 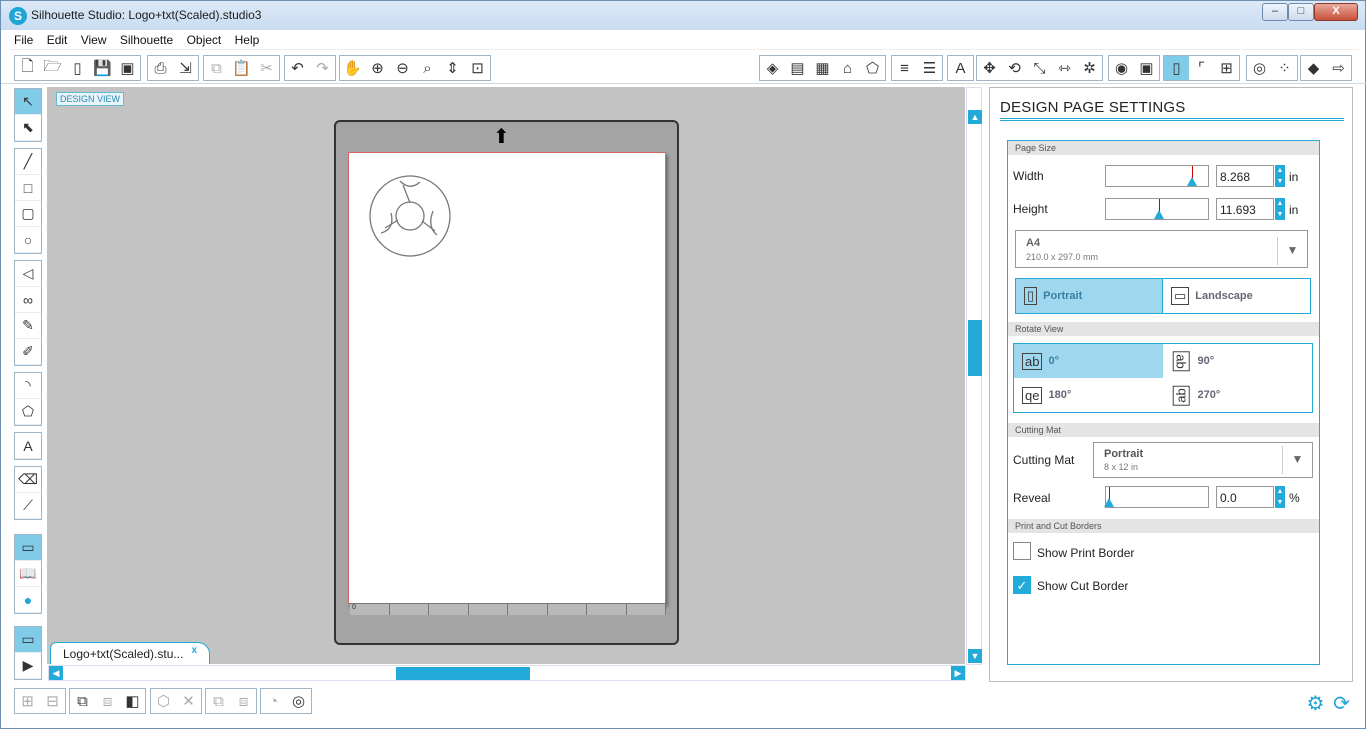 I want to click on text-tool-icon: A, so click(x=28, y=446).